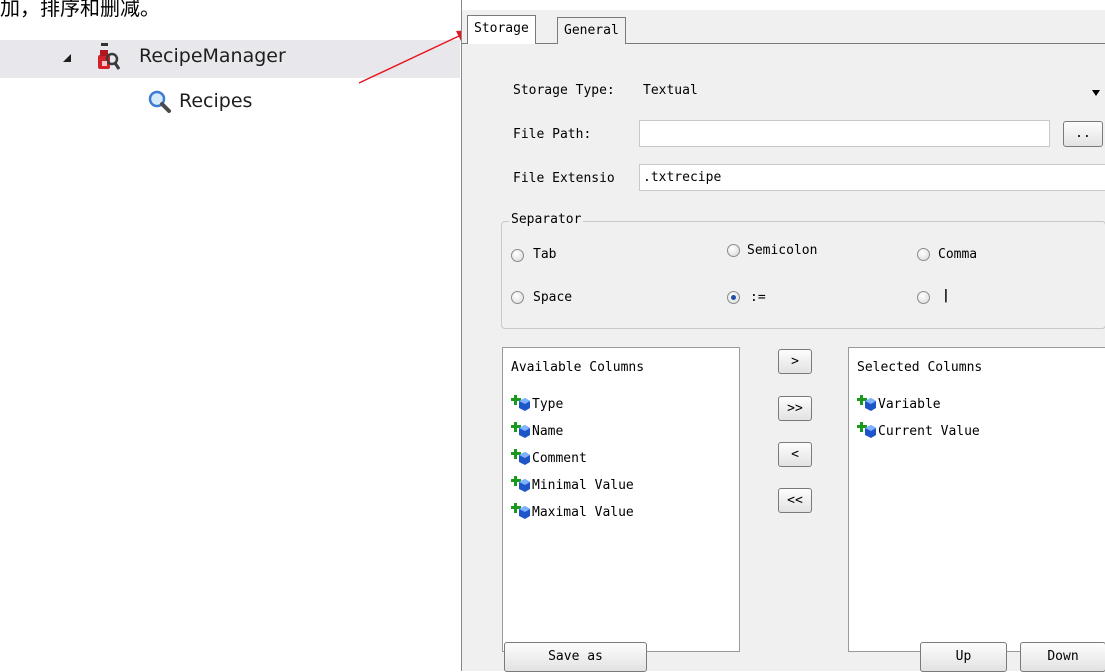 The height and width of the screenshot is (672, 1105). Describe the element at coordinates (795, 408) in the screenshot. I see `add-all-columns-button: >>` at that location.